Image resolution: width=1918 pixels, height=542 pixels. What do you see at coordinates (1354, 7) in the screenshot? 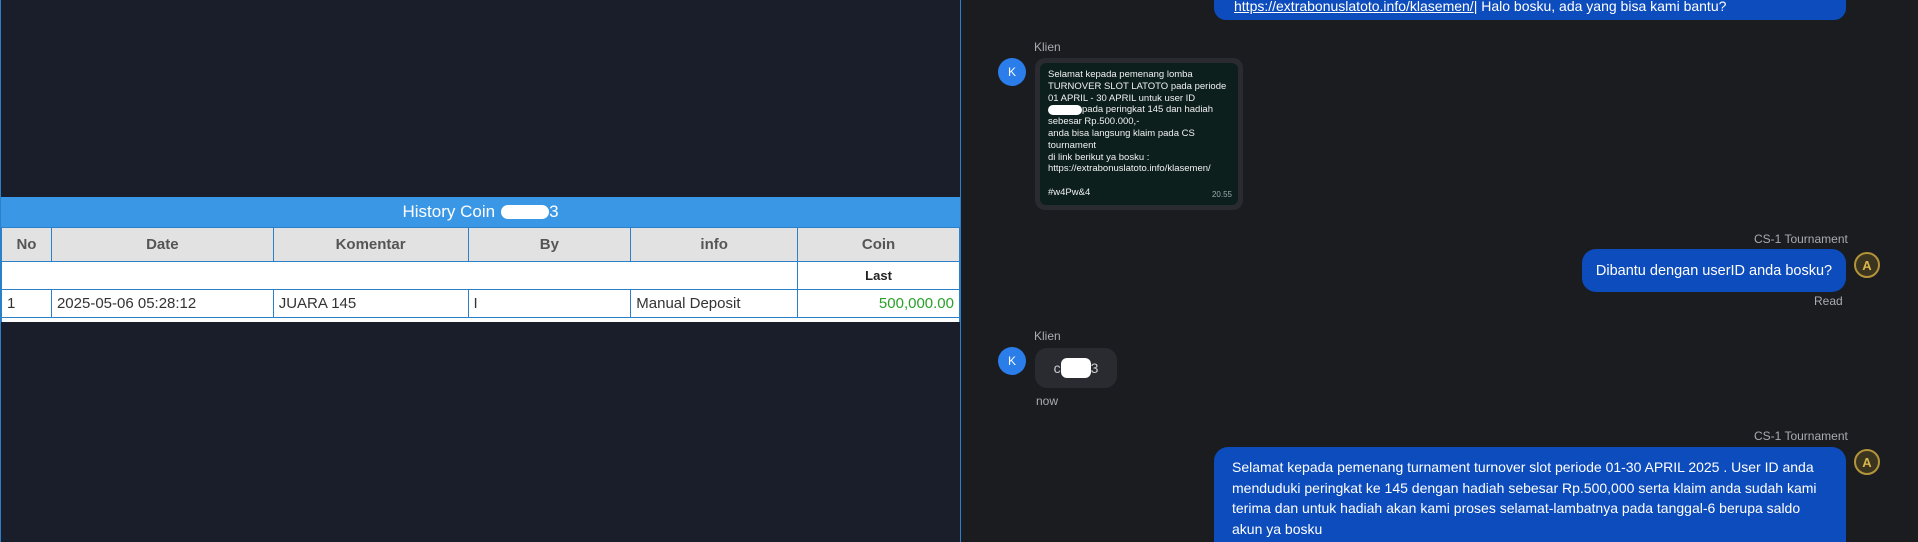
I see `klasemen-link: https://extrabonuslatoto.info/klasemen/` at bounding box center [1354, 7].